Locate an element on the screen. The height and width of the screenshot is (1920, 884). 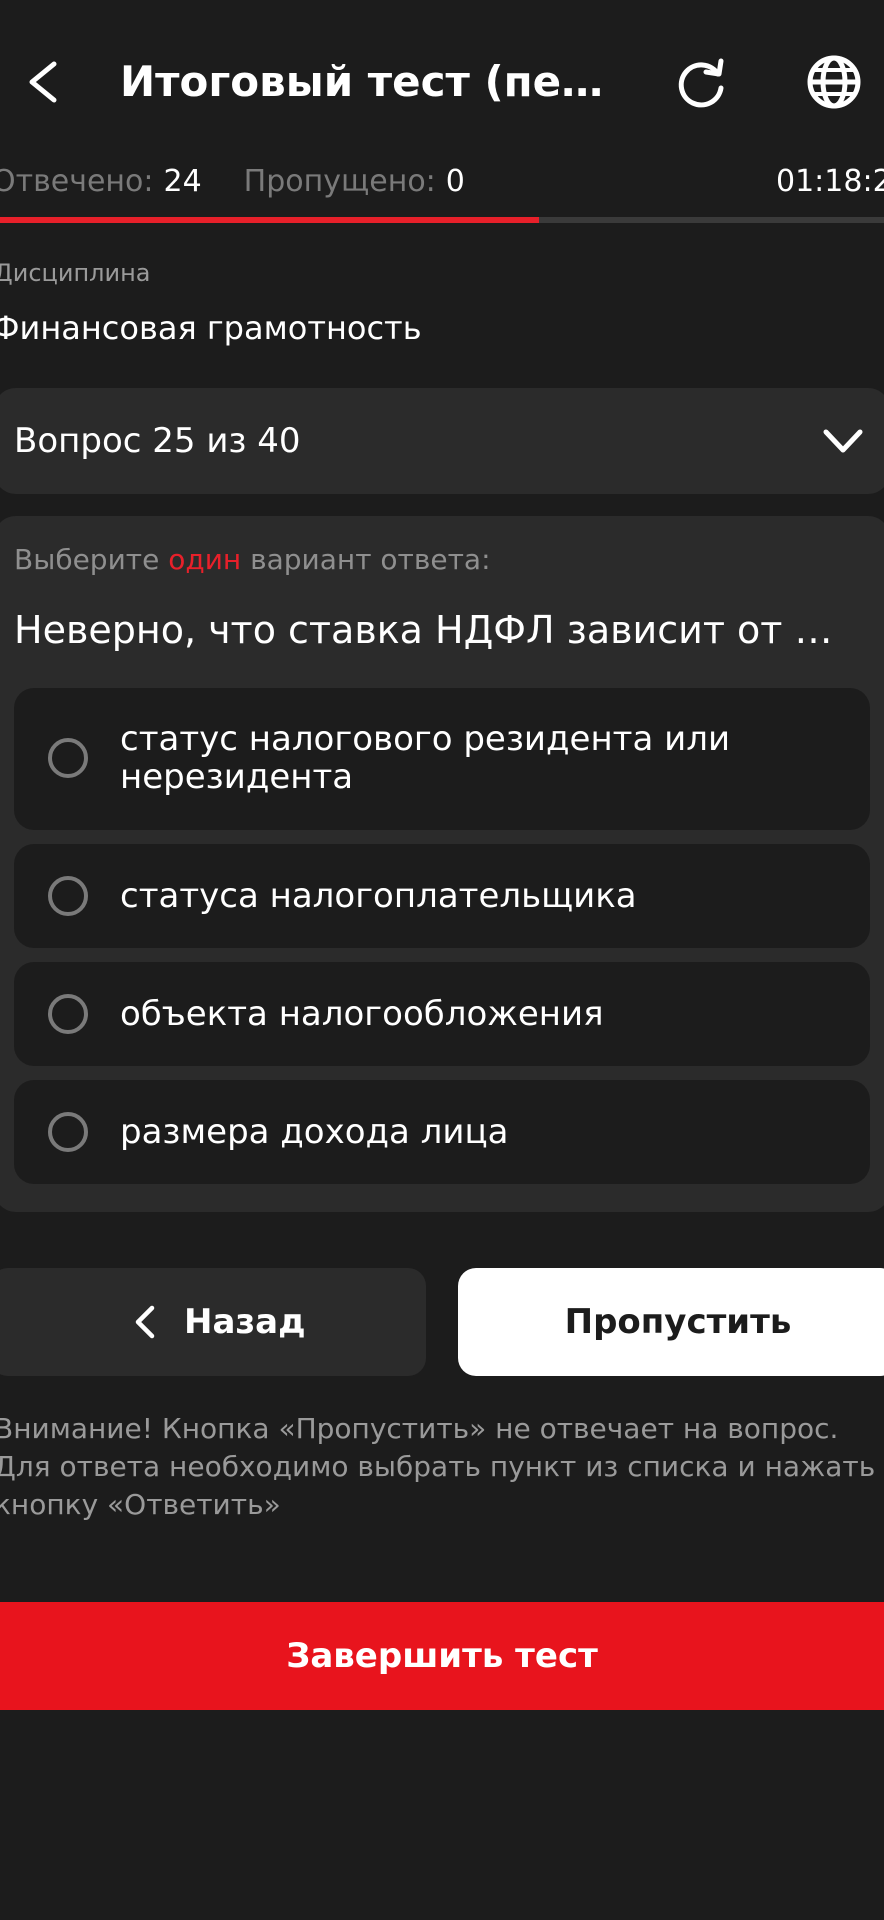
chevron-left-icon is located at coordinates (145, 1322).